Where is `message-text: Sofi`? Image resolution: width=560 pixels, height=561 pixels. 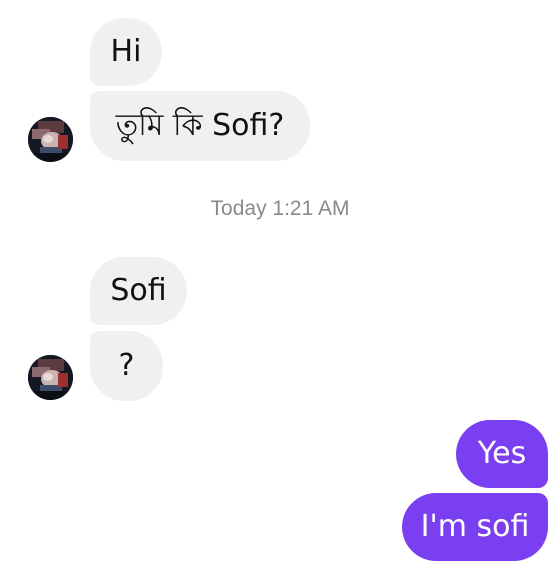
message-text: Sofi is located at coordinates (138, 290).